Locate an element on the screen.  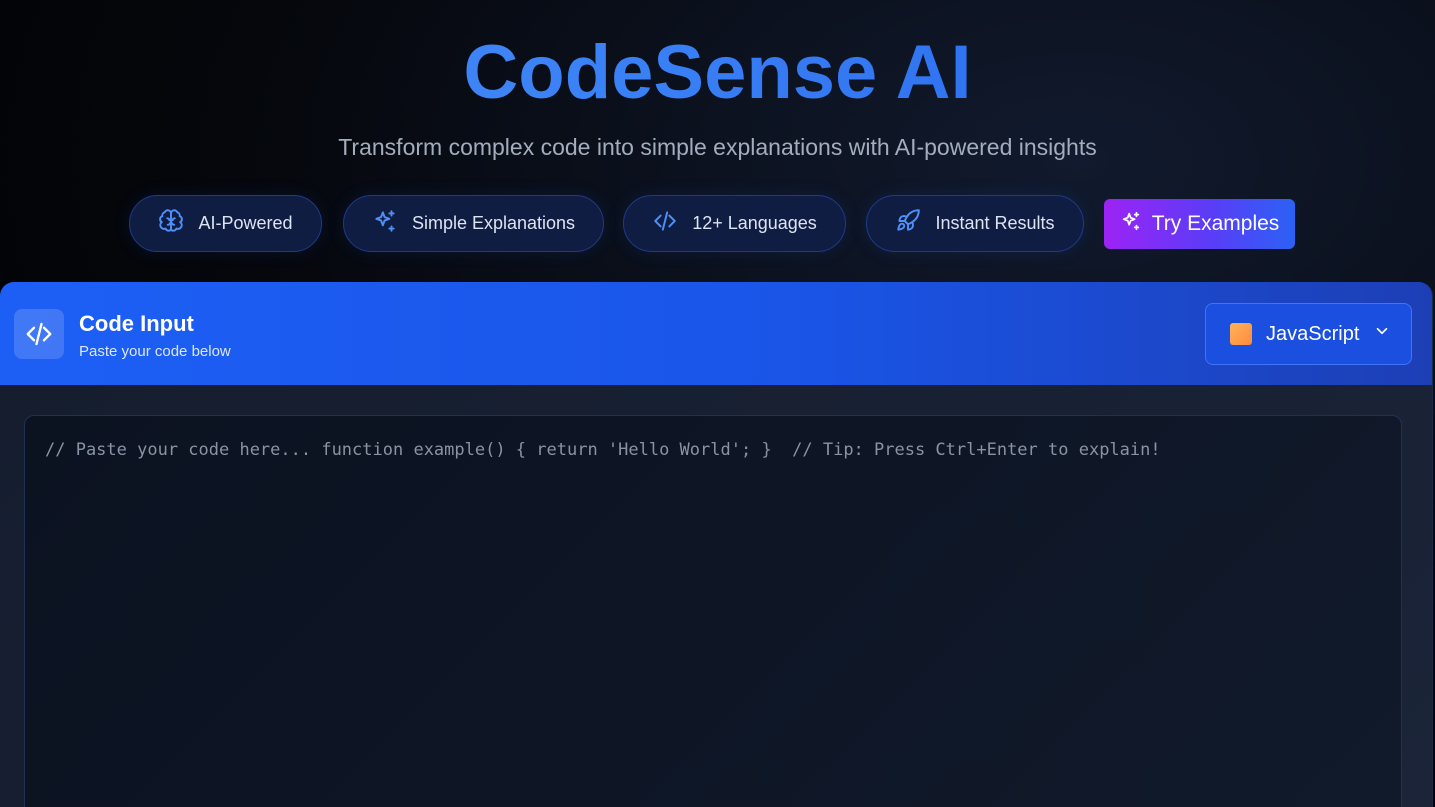
feature-pill-languages: 12+ Languages is located at coordinates (734, 223).